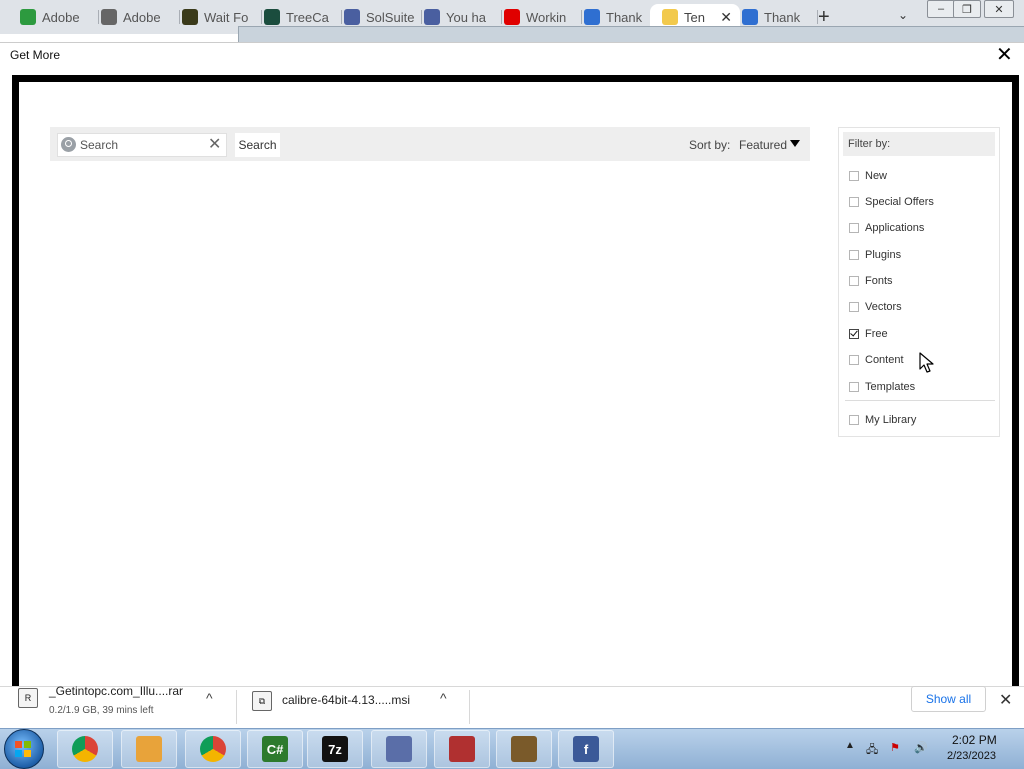 Image resolution: width=1024 pixels, height=769 pixels. I want to click on filter-item-special-offers: Special Offers, so click(891, 202).